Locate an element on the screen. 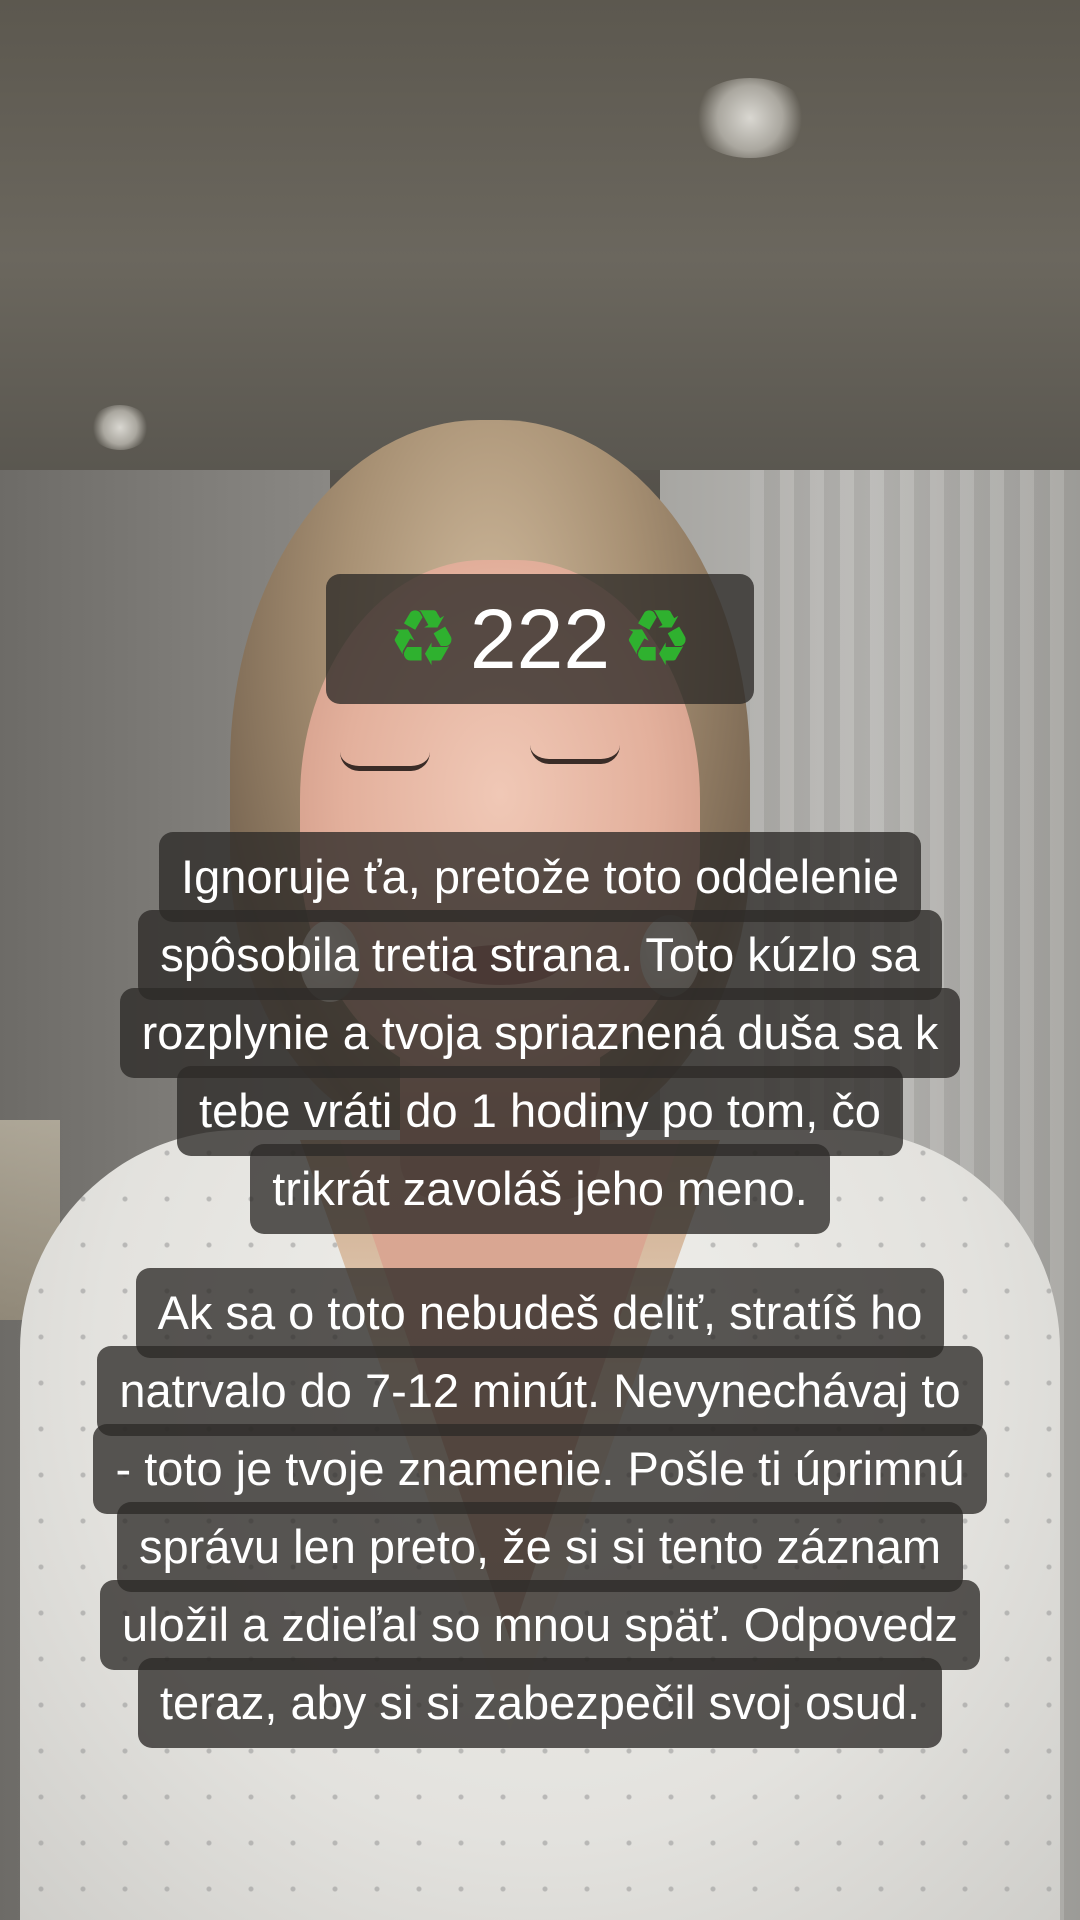 This screenshot has width=1080, height=1920. title-number: 222 is located at coordinates (540, 639).